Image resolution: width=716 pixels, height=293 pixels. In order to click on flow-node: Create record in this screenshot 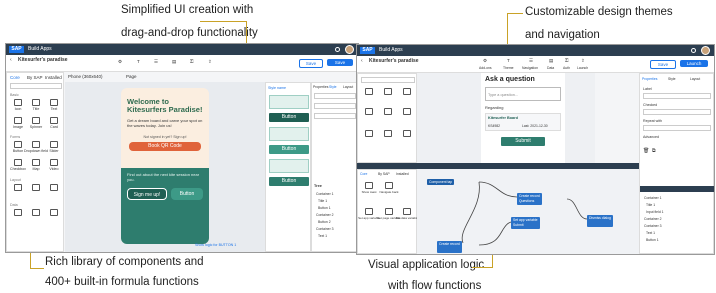, I will do `click(449, 247)`.